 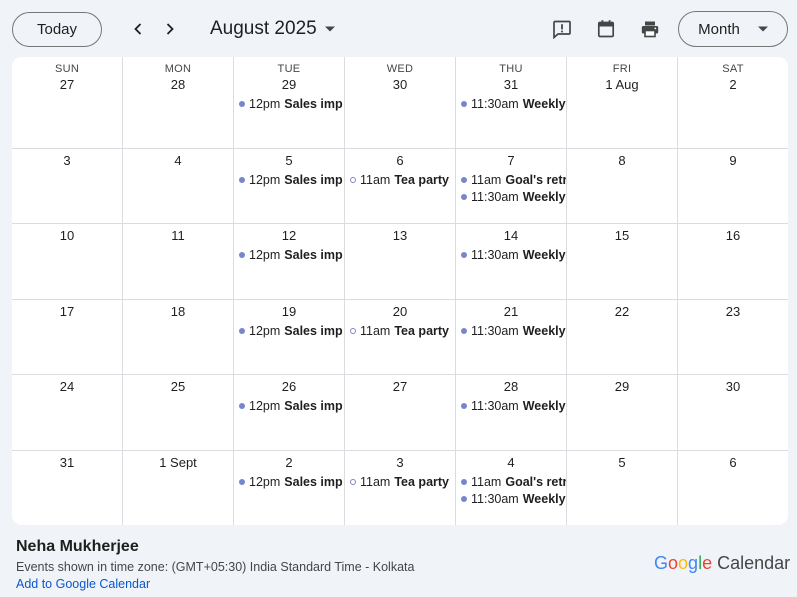 I want to click on day-cell: 2 12pm Sales imp, so click(x=289, y=488).